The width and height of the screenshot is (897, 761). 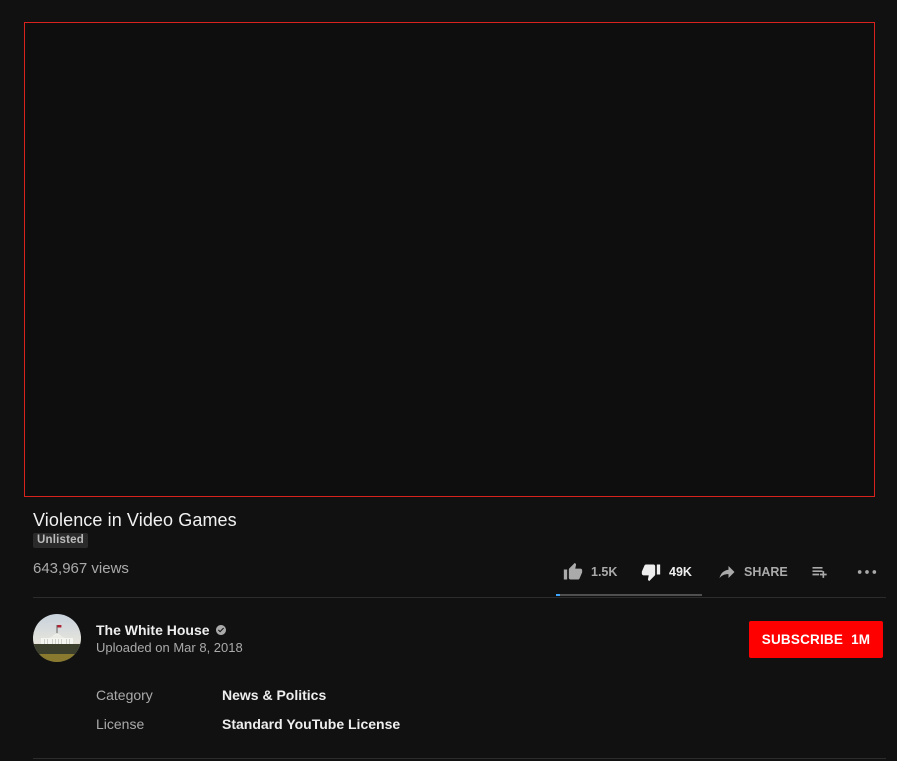 What do you see at coordinates (153, 630) in the screenshot?
I see `channel-name: The White House` at bounding box center [153, 630].